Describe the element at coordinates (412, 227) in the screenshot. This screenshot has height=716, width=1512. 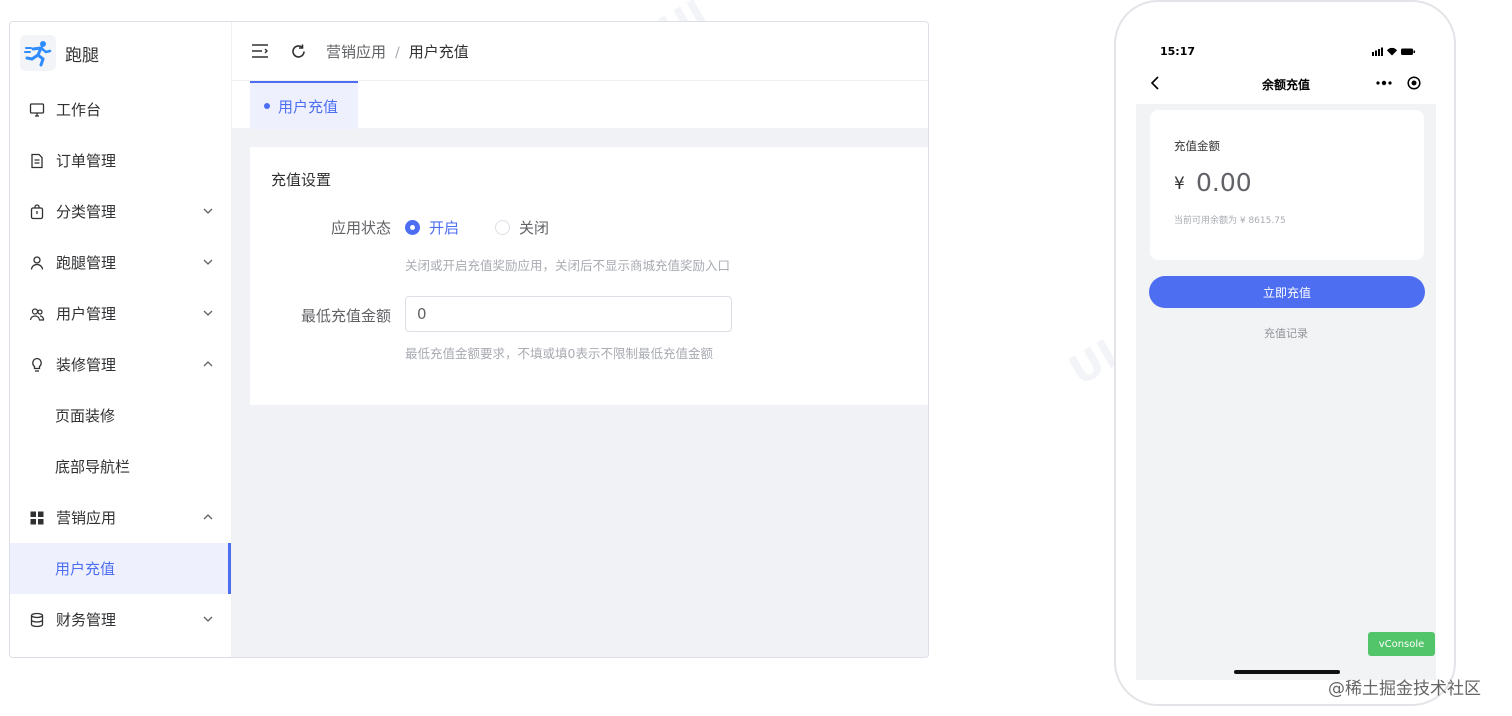
I see `radio-checked-icon` at that location.